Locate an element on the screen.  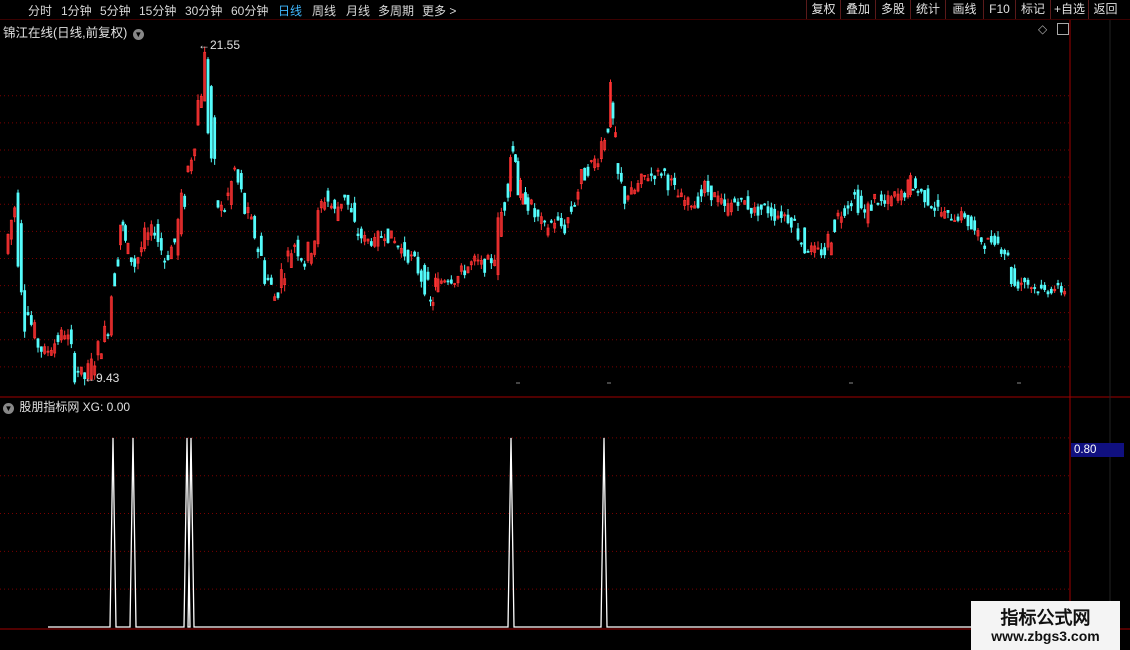
period-tab-8: 月线 is located at coordinates (358, 10).